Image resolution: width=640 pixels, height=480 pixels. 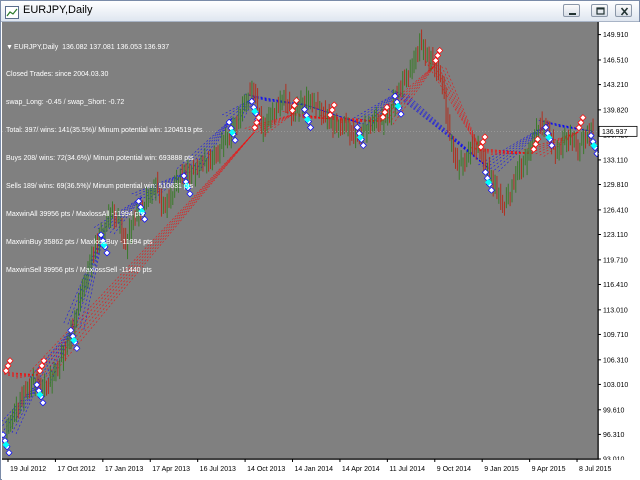 I want to click on restore-button, so click(x=599, y=10).